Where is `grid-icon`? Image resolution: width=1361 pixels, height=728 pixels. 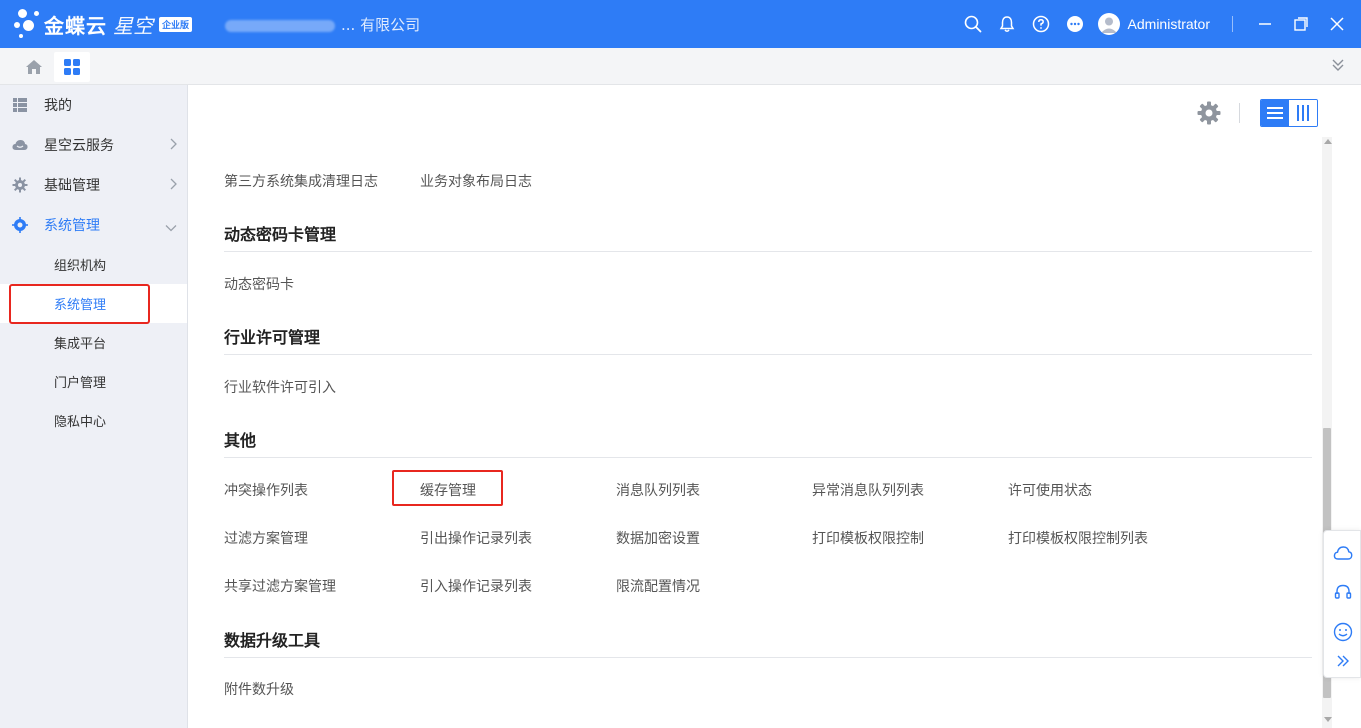
grid-icon is located at coordinates (72, 67).